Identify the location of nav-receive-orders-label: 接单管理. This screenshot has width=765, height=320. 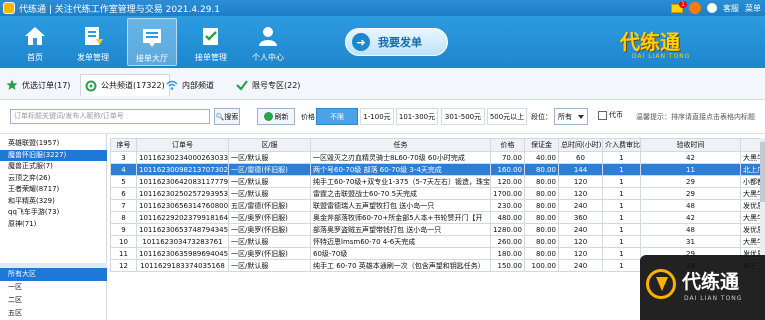
(211, 57).